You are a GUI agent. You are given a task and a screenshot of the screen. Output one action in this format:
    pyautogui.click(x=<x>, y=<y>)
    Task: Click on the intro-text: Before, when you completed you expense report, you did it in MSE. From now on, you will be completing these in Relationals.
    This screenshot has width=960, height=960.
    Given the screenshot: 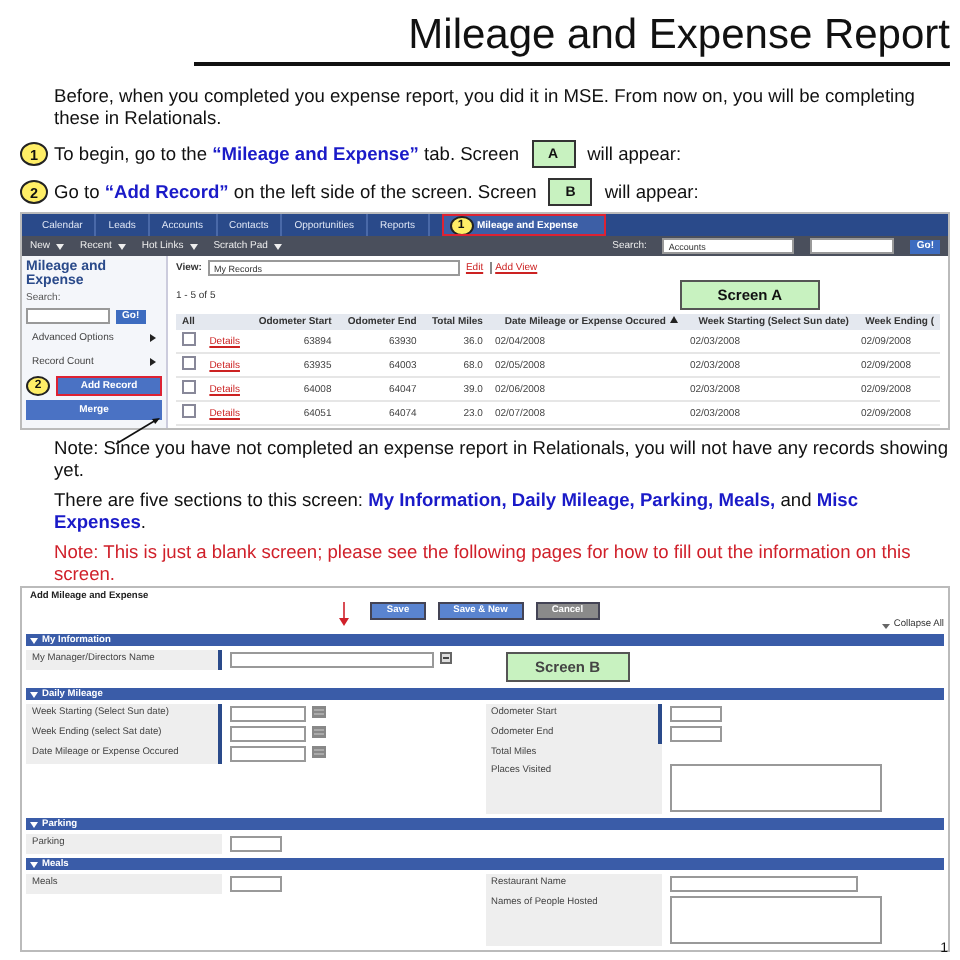 What is the action you would take?
    pyautogui.click(x=485, y=108)
    